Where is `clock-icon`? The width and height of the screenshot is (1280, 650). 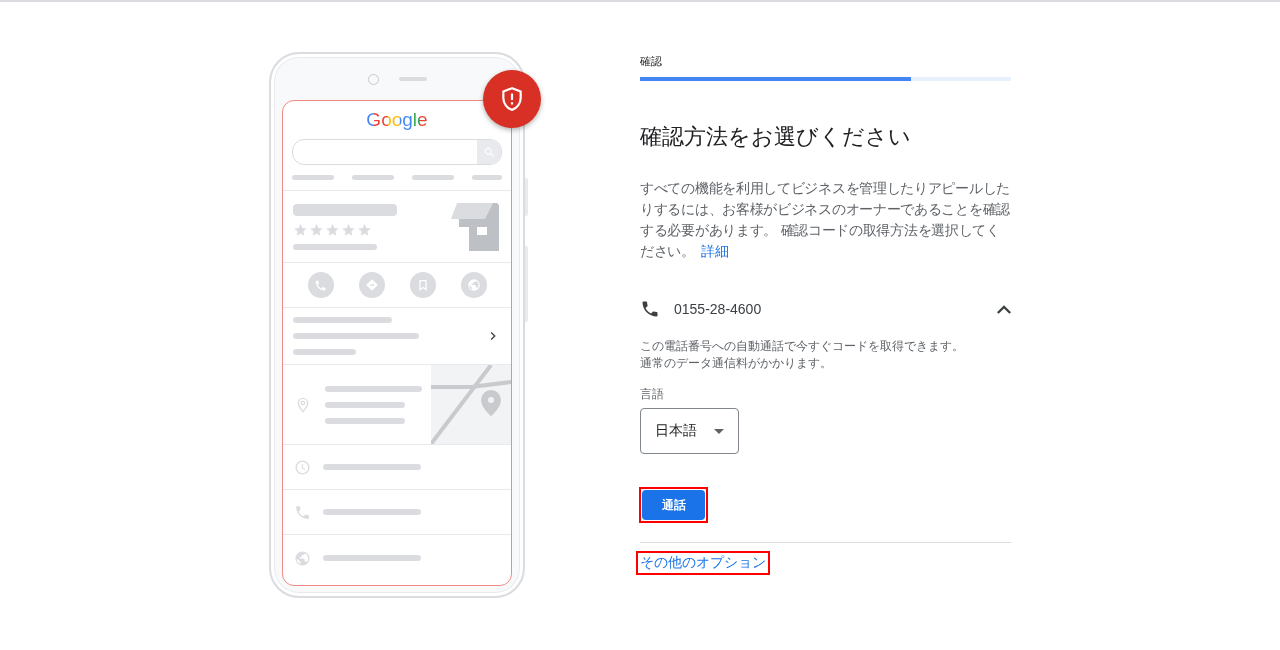
clock-icon is located at coordinates (302, 467).